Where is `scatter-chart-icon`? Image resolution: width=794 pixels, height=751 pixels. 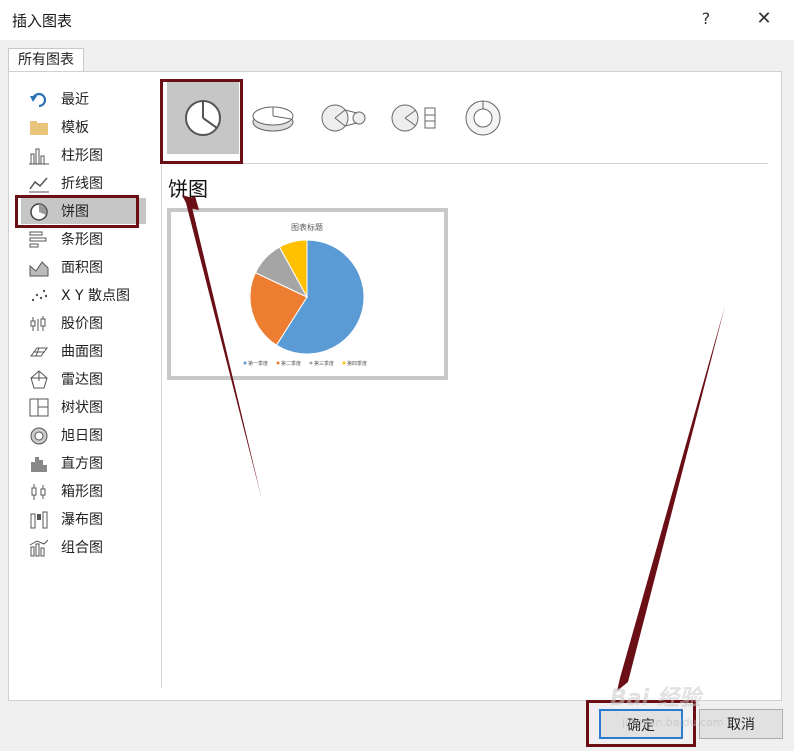
scatter-chart-icon is located at coordinates (39, 295).